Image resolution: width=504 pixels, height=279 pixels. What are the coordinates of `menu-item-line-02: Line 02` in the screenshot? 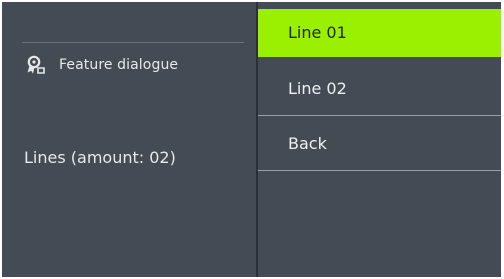 It's located at (379, 88).